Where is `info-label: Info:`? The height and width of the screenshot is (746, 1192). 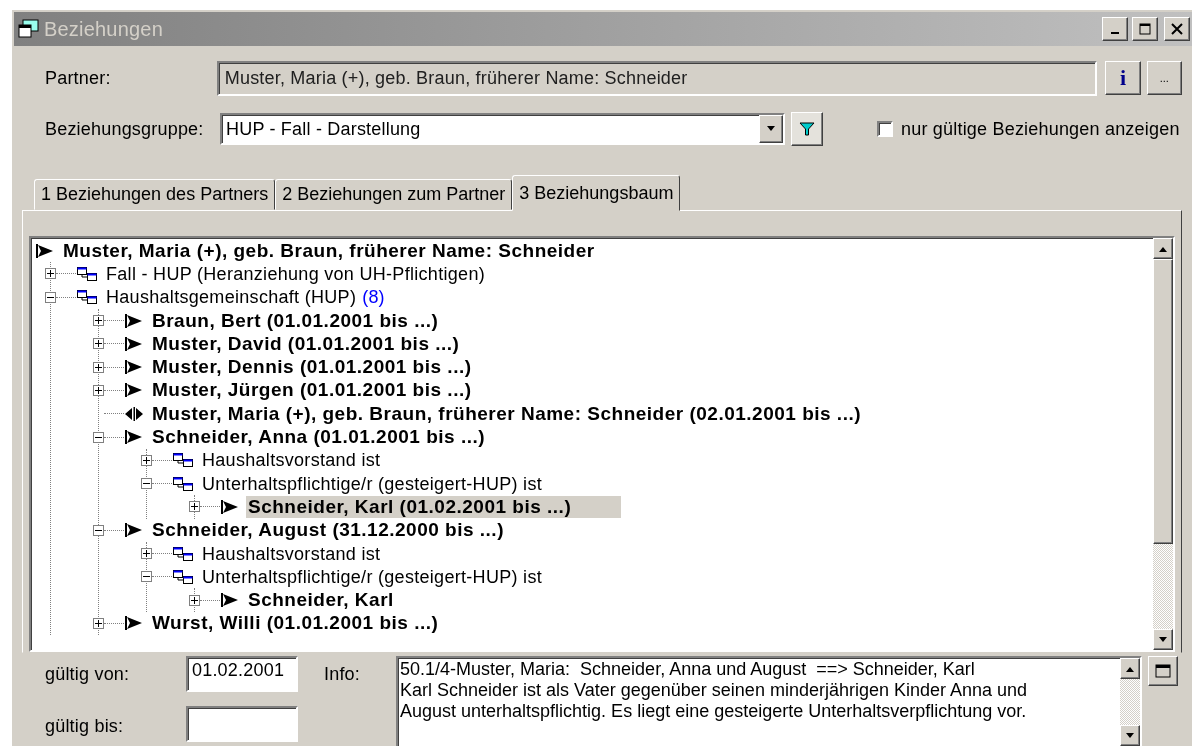
info-label: Info: is located at coordinates (342, 674).